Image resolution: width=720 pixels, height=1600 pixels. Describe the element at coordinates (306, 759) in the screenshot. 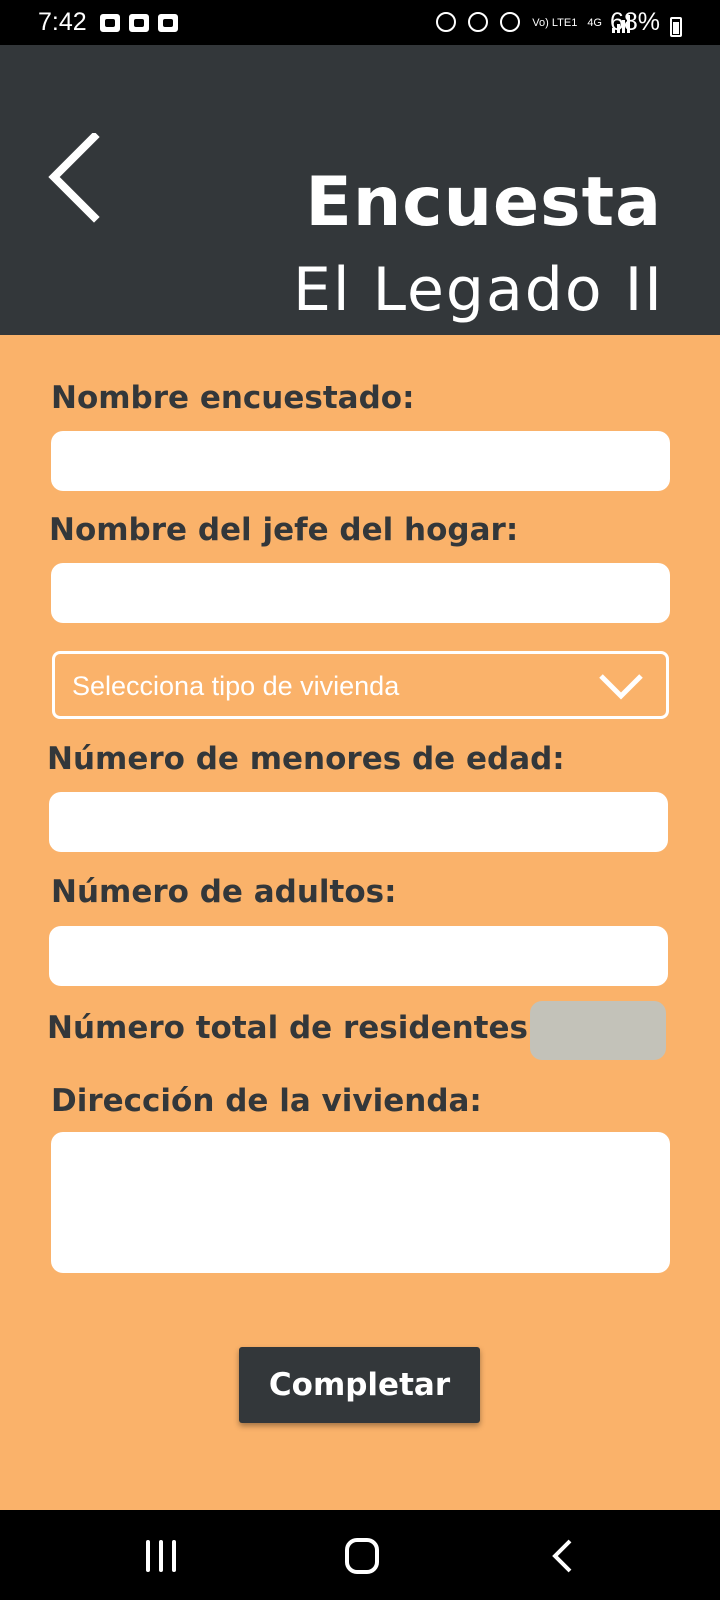

I see `minors-count-label: Número de menores de edad:` at that location.